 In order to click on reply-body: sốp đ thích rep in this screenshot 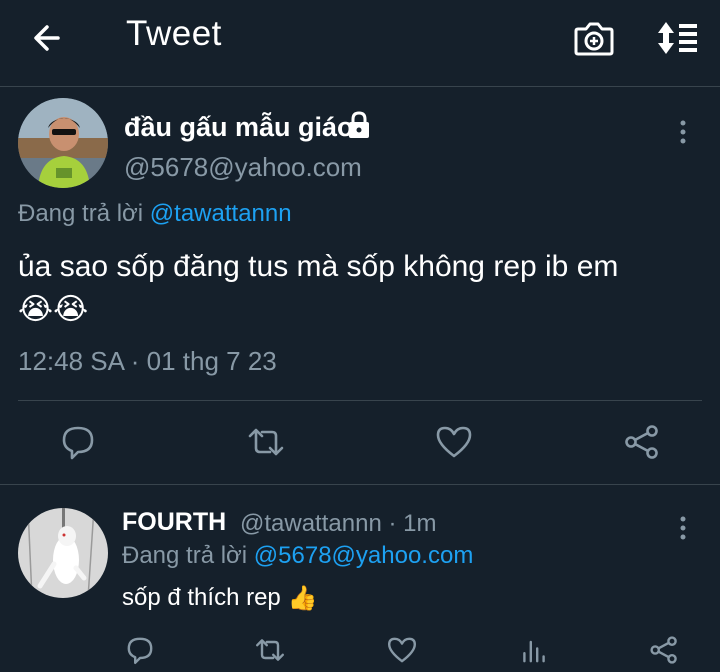, I will do `click(201, 597)`.